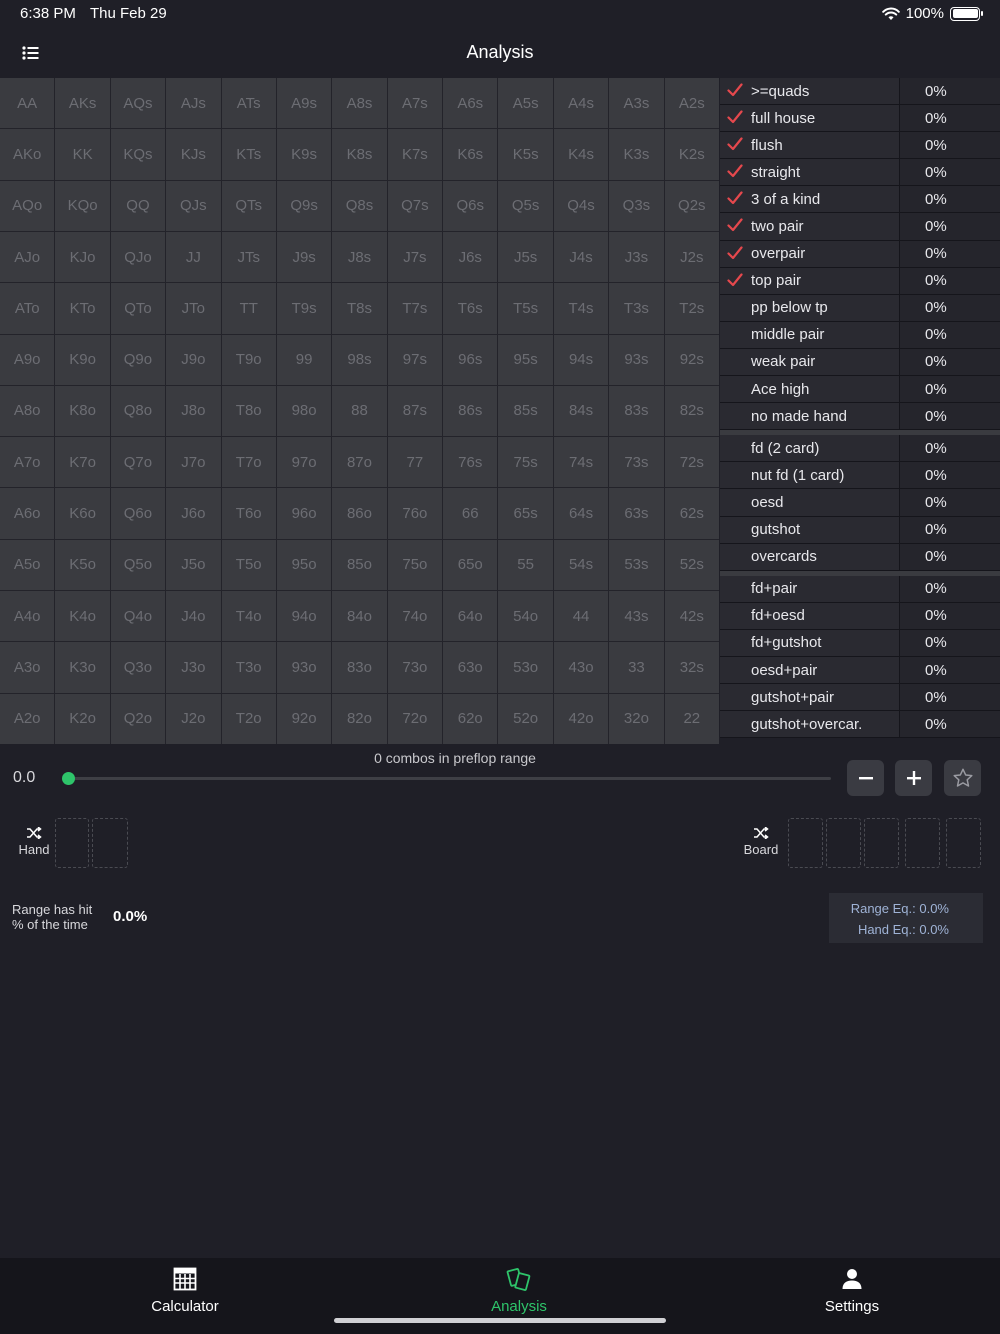  What do you see at coordinates (519, 1290) in the screenshot?
I see `tab-analysis: Analysis` at bounding box center [519, 1290].